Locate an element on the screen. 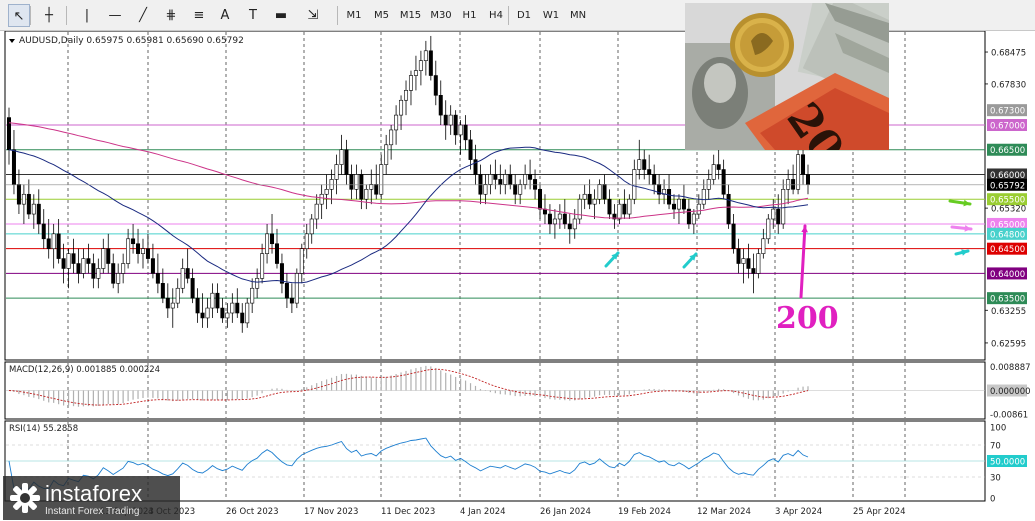 Image resolution: width=1035 pixels, height=521 pixels. price-tick-label: 0.63255 is located at coordinates (1008, 312).